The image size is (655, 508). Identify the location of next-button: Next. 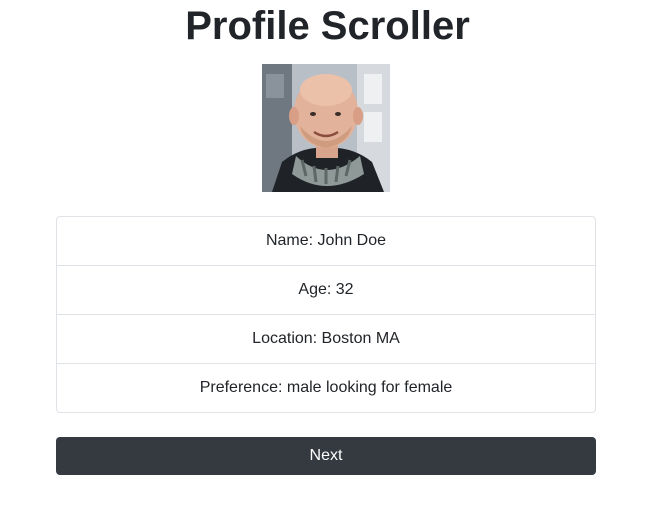
(326, 456).